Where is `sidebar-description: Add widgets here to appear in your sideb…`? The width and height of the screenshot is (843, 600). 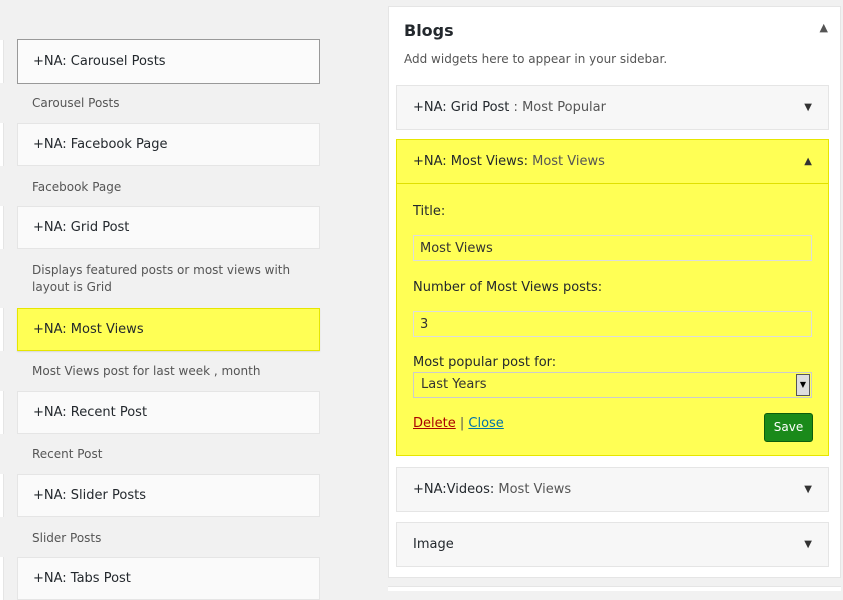
sidebar-description: Add widgets here to appear in your sideb… is located at coordinates (536, 59).